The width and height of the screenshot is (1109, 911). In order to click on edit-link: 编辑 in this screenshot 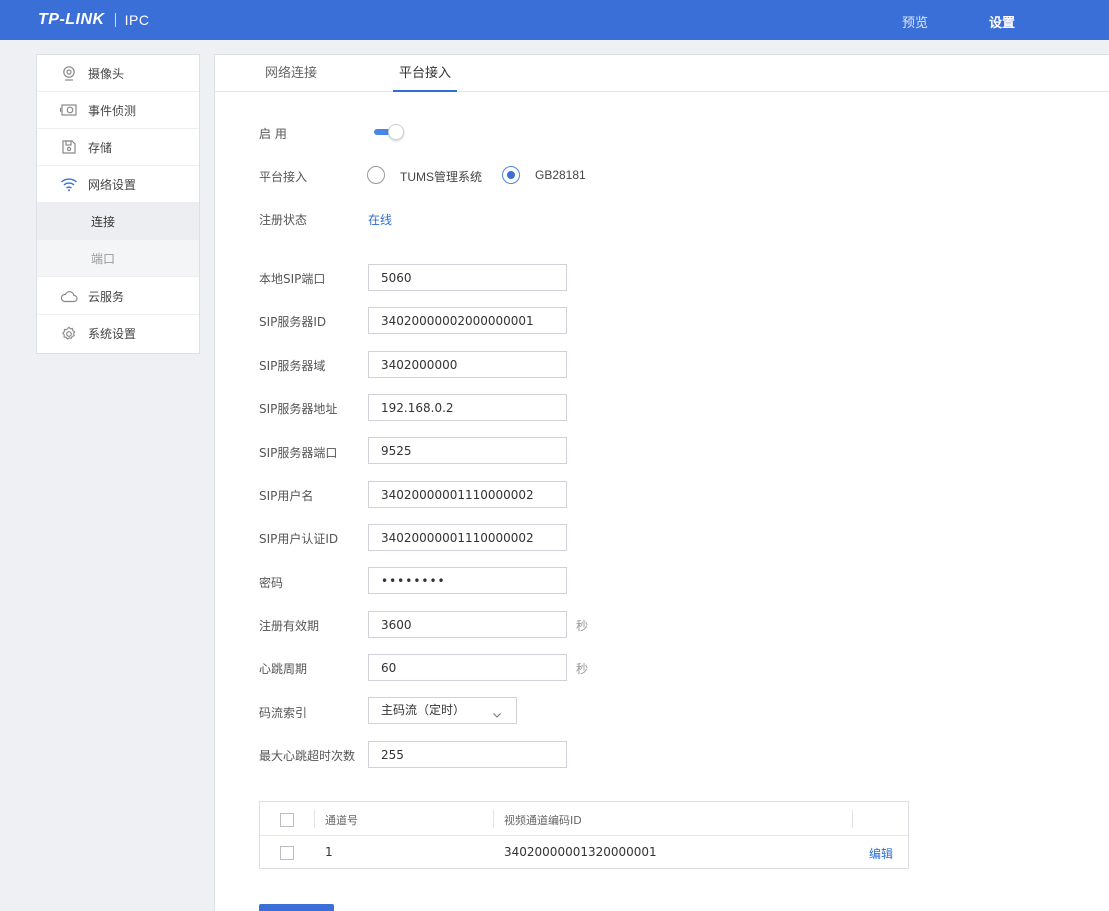, I will do `click(881, 853)`.